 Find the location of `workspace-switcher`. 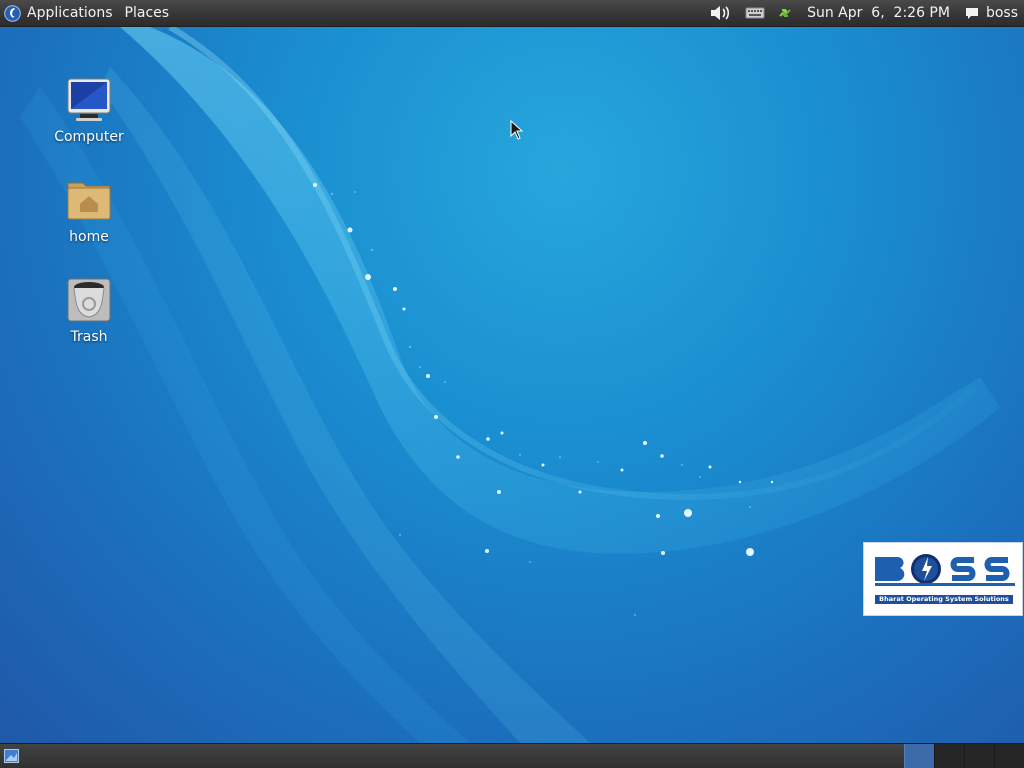

workspace-switcher is located at coordinates (964, 756).